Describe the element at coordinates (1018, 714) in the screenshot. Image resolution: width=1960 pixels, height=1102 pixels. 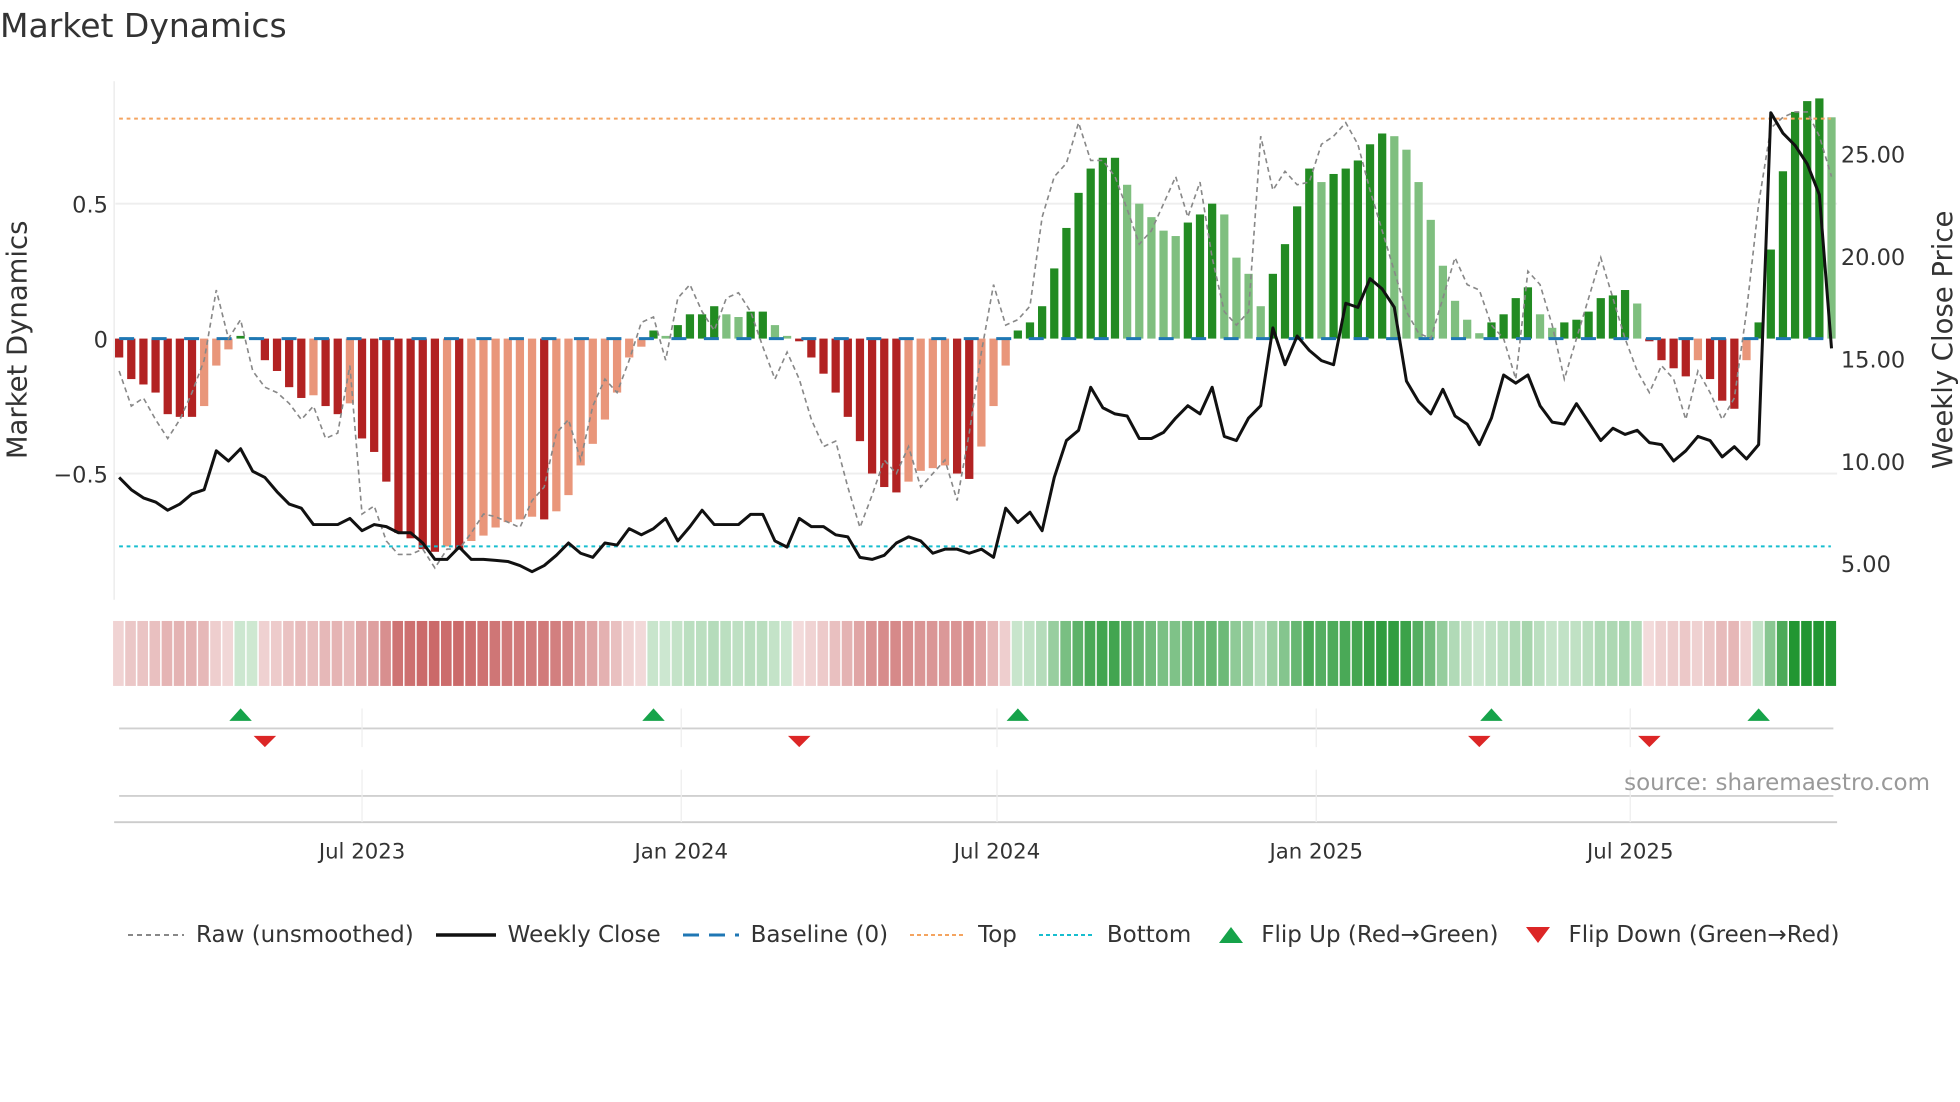
I see `flip-up-marker` at that location.